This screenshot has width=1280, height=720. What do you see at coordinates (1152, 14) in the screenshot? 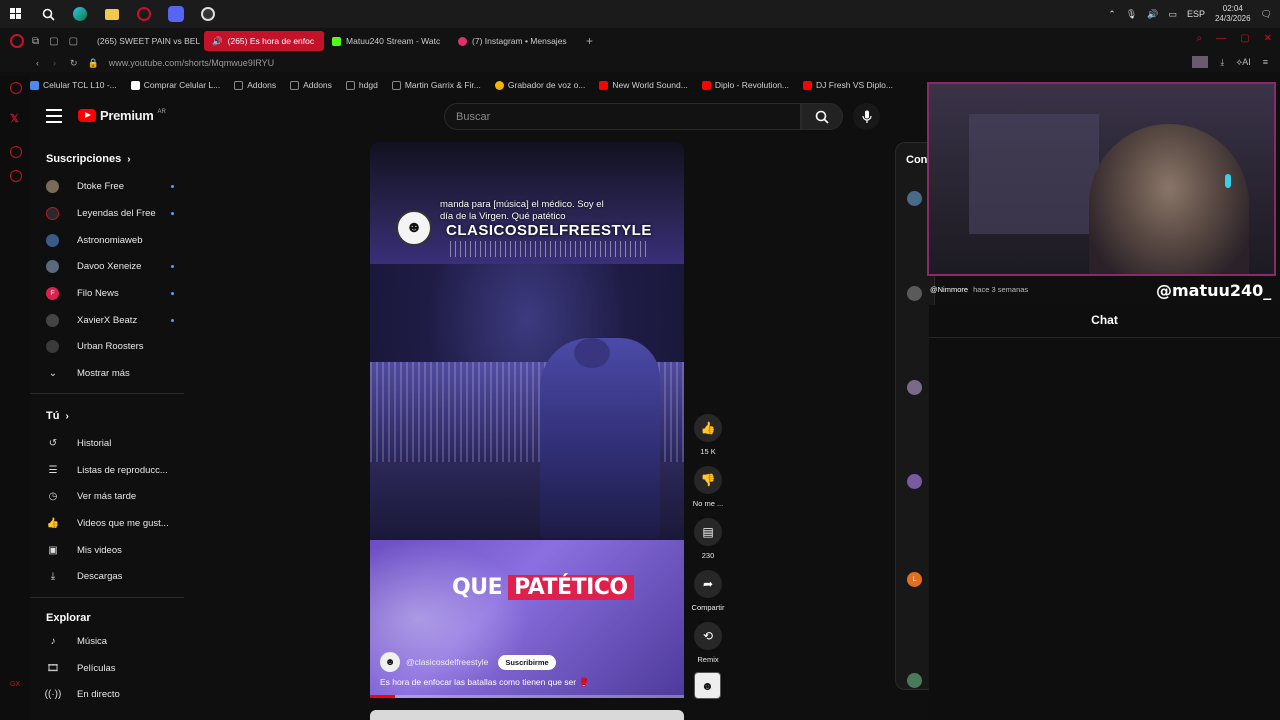
I see `volume-icon: 🔊` at bounding box center [1152, 14].